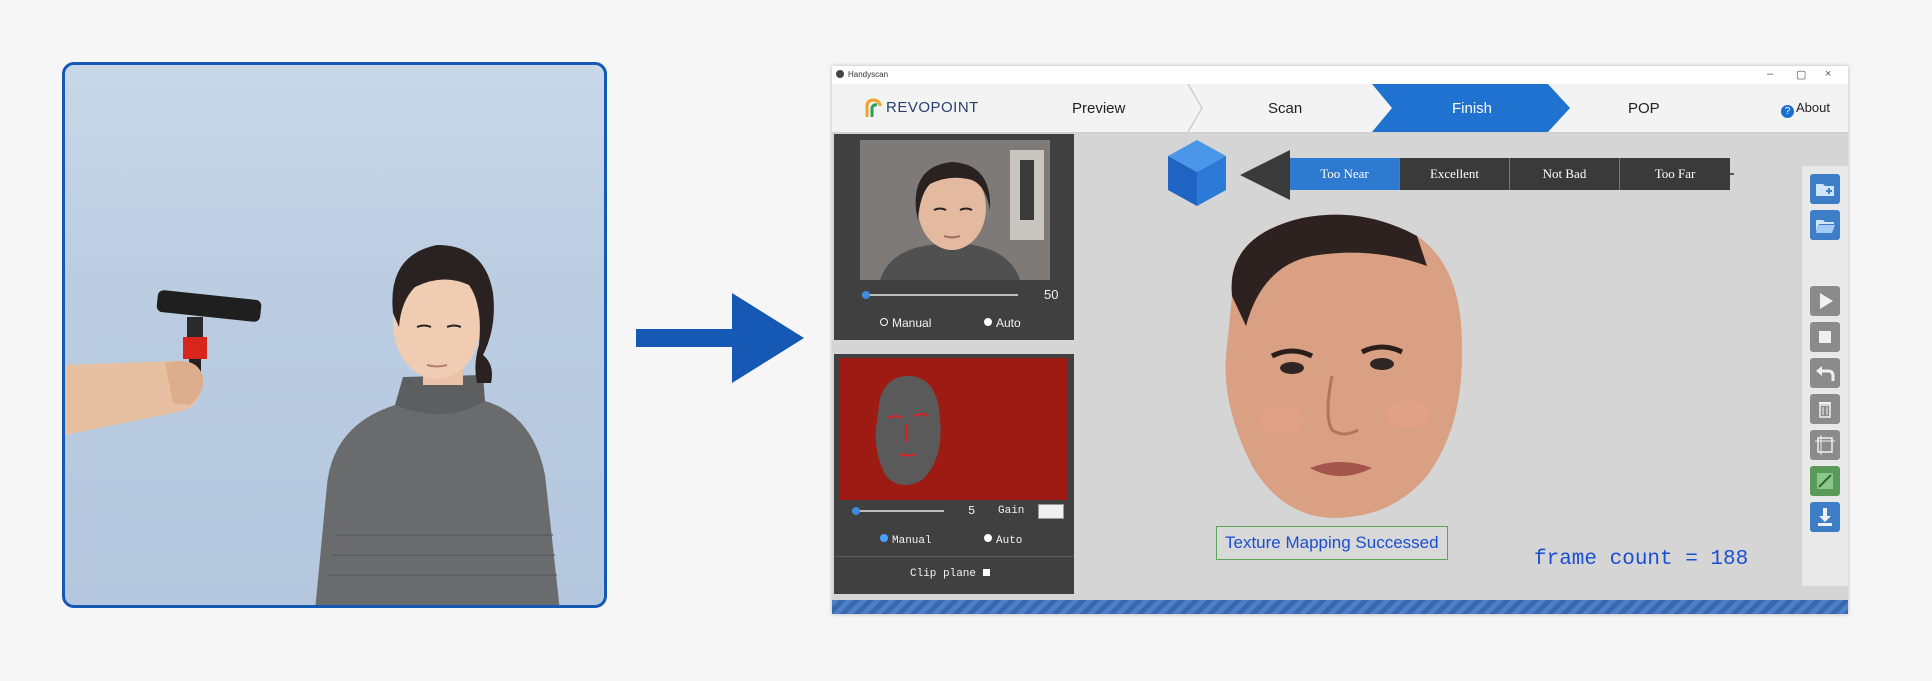  What do you see at coordinates (1472, 108) in the screenshot?
I see `tab-finish: Finish` at bounding box center [1472, 108].